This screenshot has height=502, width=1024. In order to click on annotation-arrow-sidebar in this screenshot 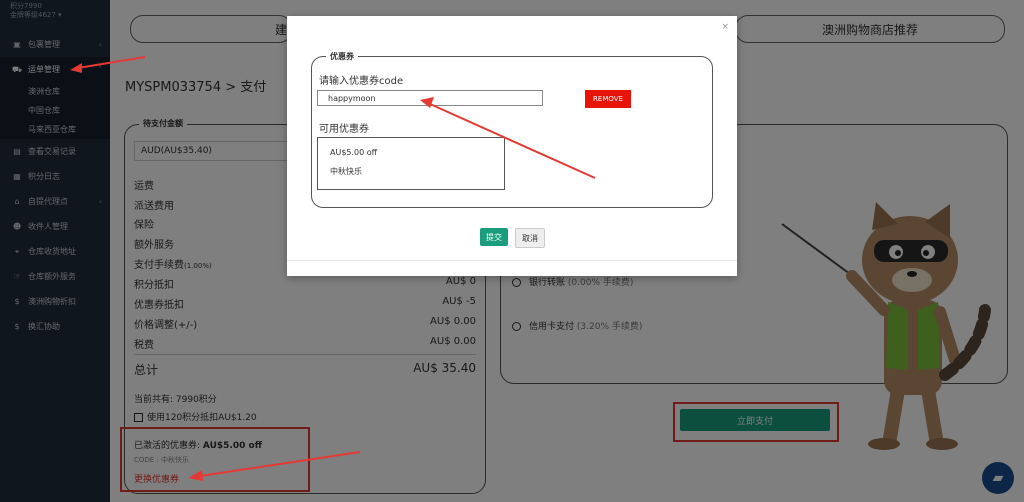, I will do `click(111, 62)`.